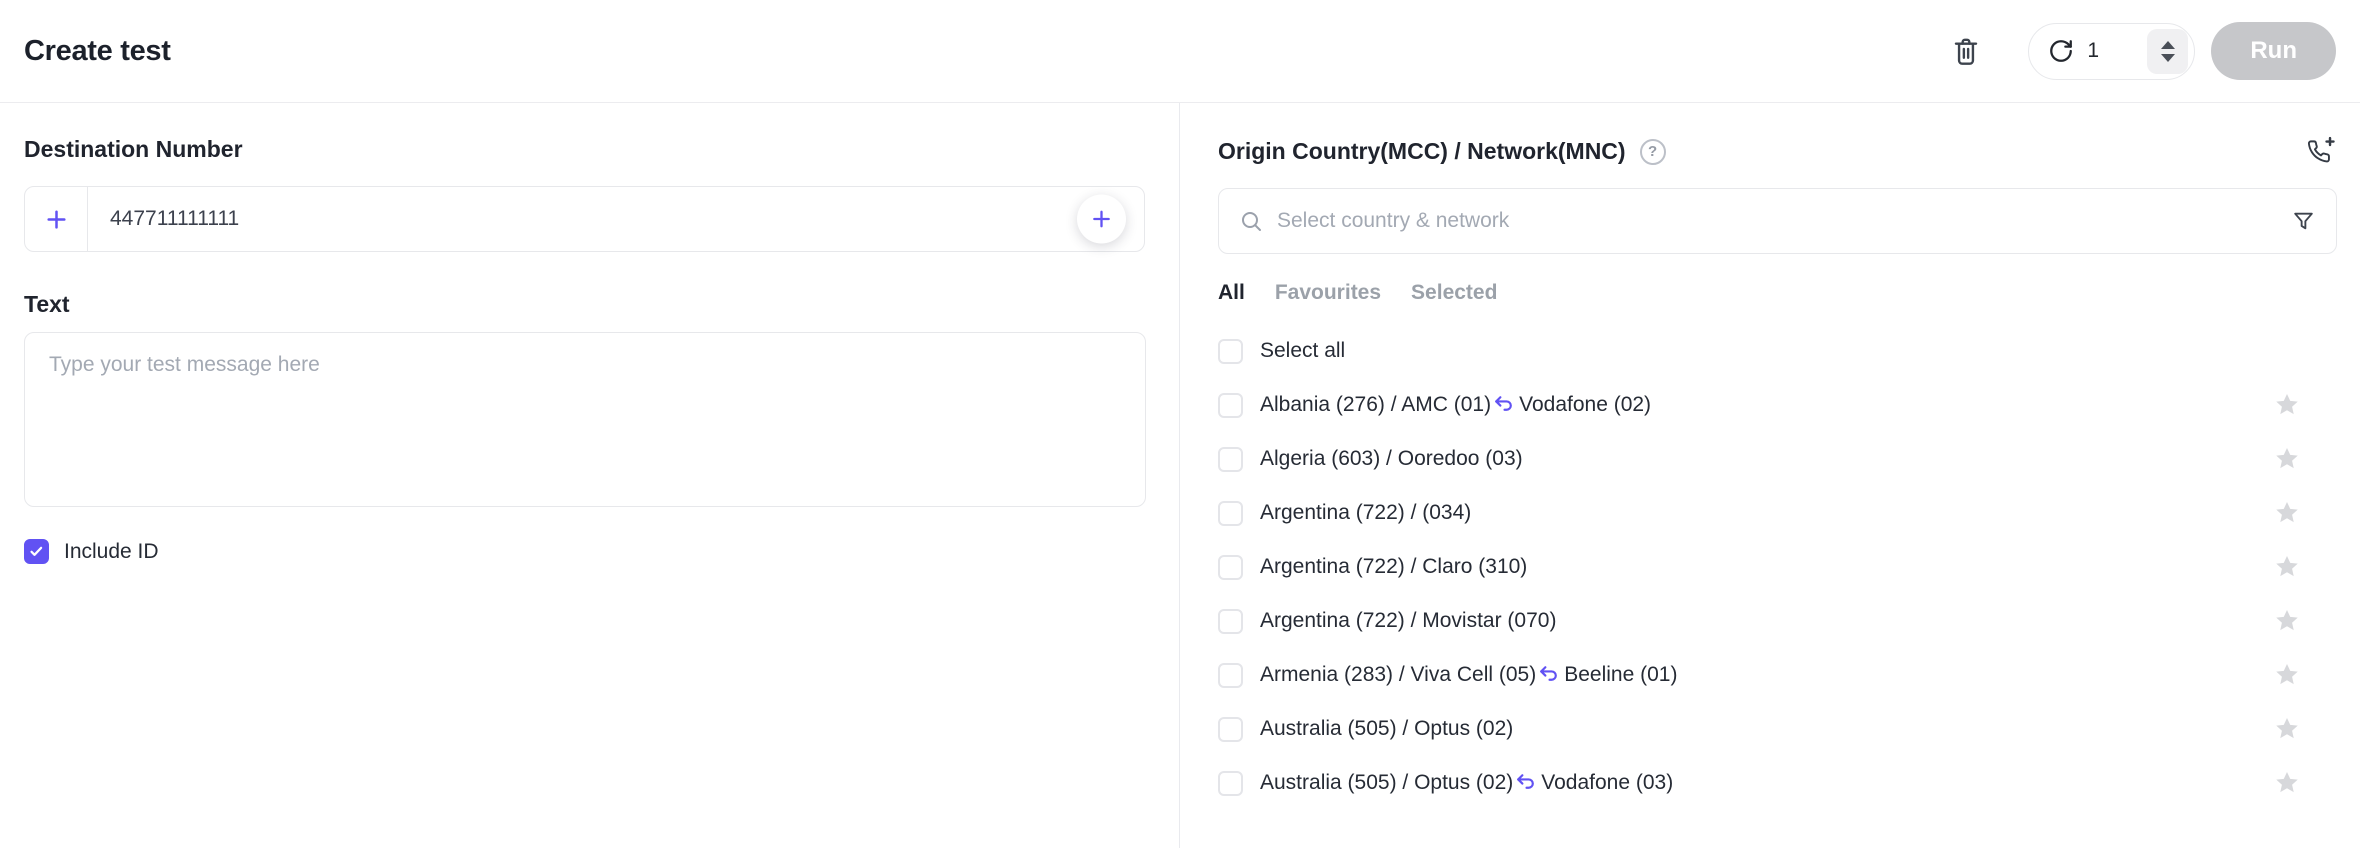 Image resolution: width=2360 pixels, height=848 pixels. What do you see at coordinates (1585, 404) in the screenshot?
I see `network-row-fallback-label: Vodafone (02)` at bounding box center [1585, 404].